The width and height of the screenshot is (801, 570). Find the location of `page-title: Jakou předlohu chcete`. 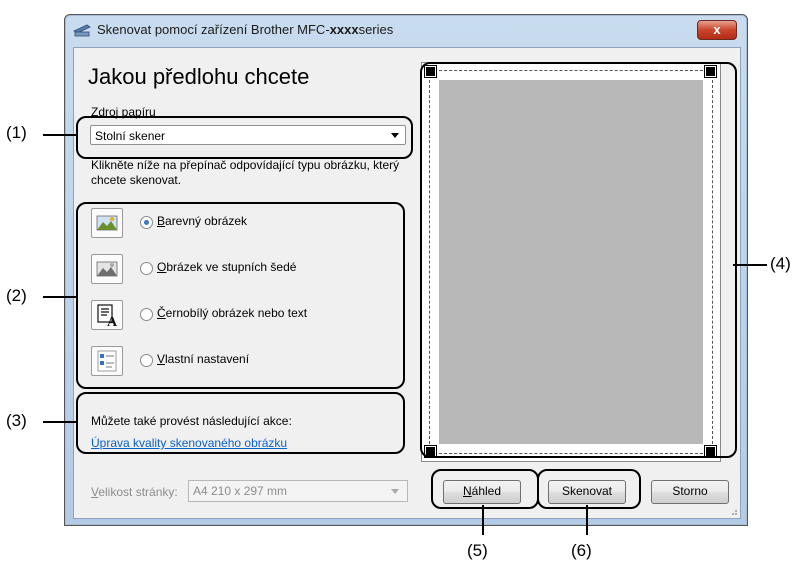

page-title: Jakou předlohu chcete is located at coordinates (199, 76).